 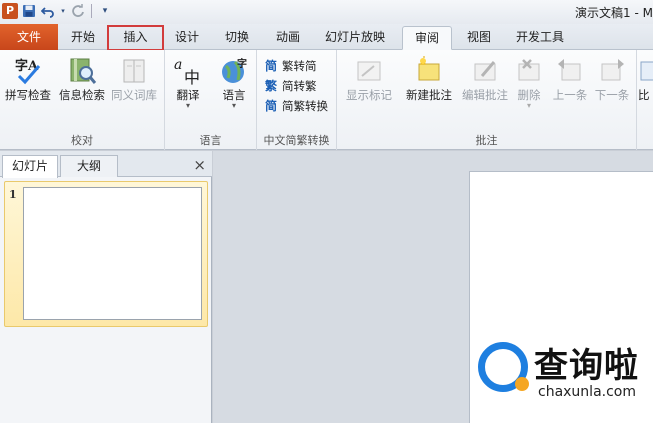 I want to click on ribbon-tabs: 文件 开始 插入 设计 切换 动画 幻灯片放映 审阅 视图 开发工具, so click(x=326, y=37).